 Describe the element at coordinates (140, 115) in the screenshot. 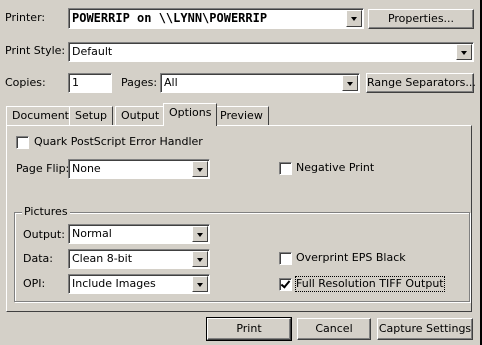

I see `tab-output: Output` at that location.